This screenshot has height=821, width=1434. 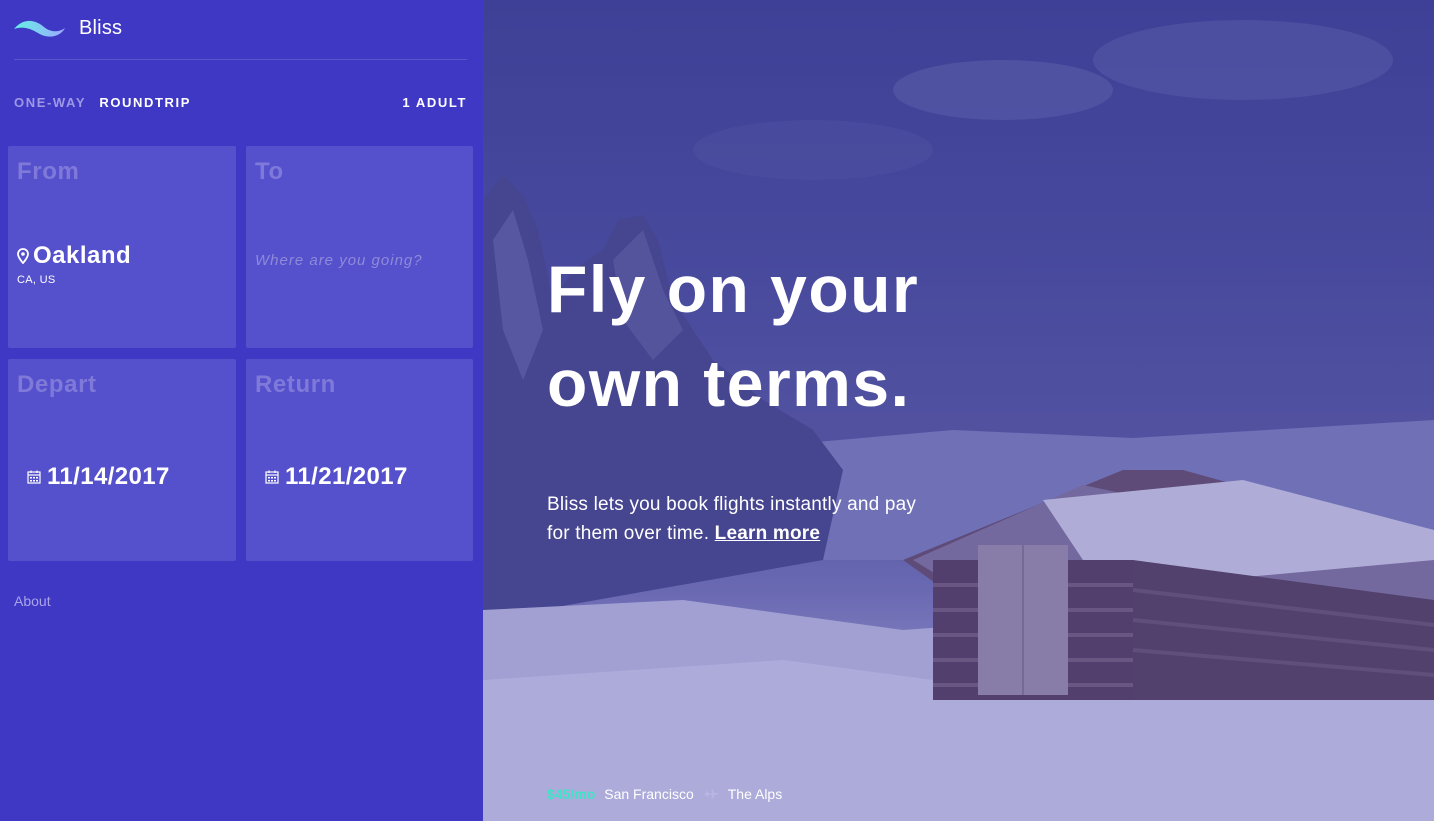 What do you see at coordinates (434, 102) in the screenshot?
I see `passenger-selector: 1 ADULT` at bounding box center [434, 102].